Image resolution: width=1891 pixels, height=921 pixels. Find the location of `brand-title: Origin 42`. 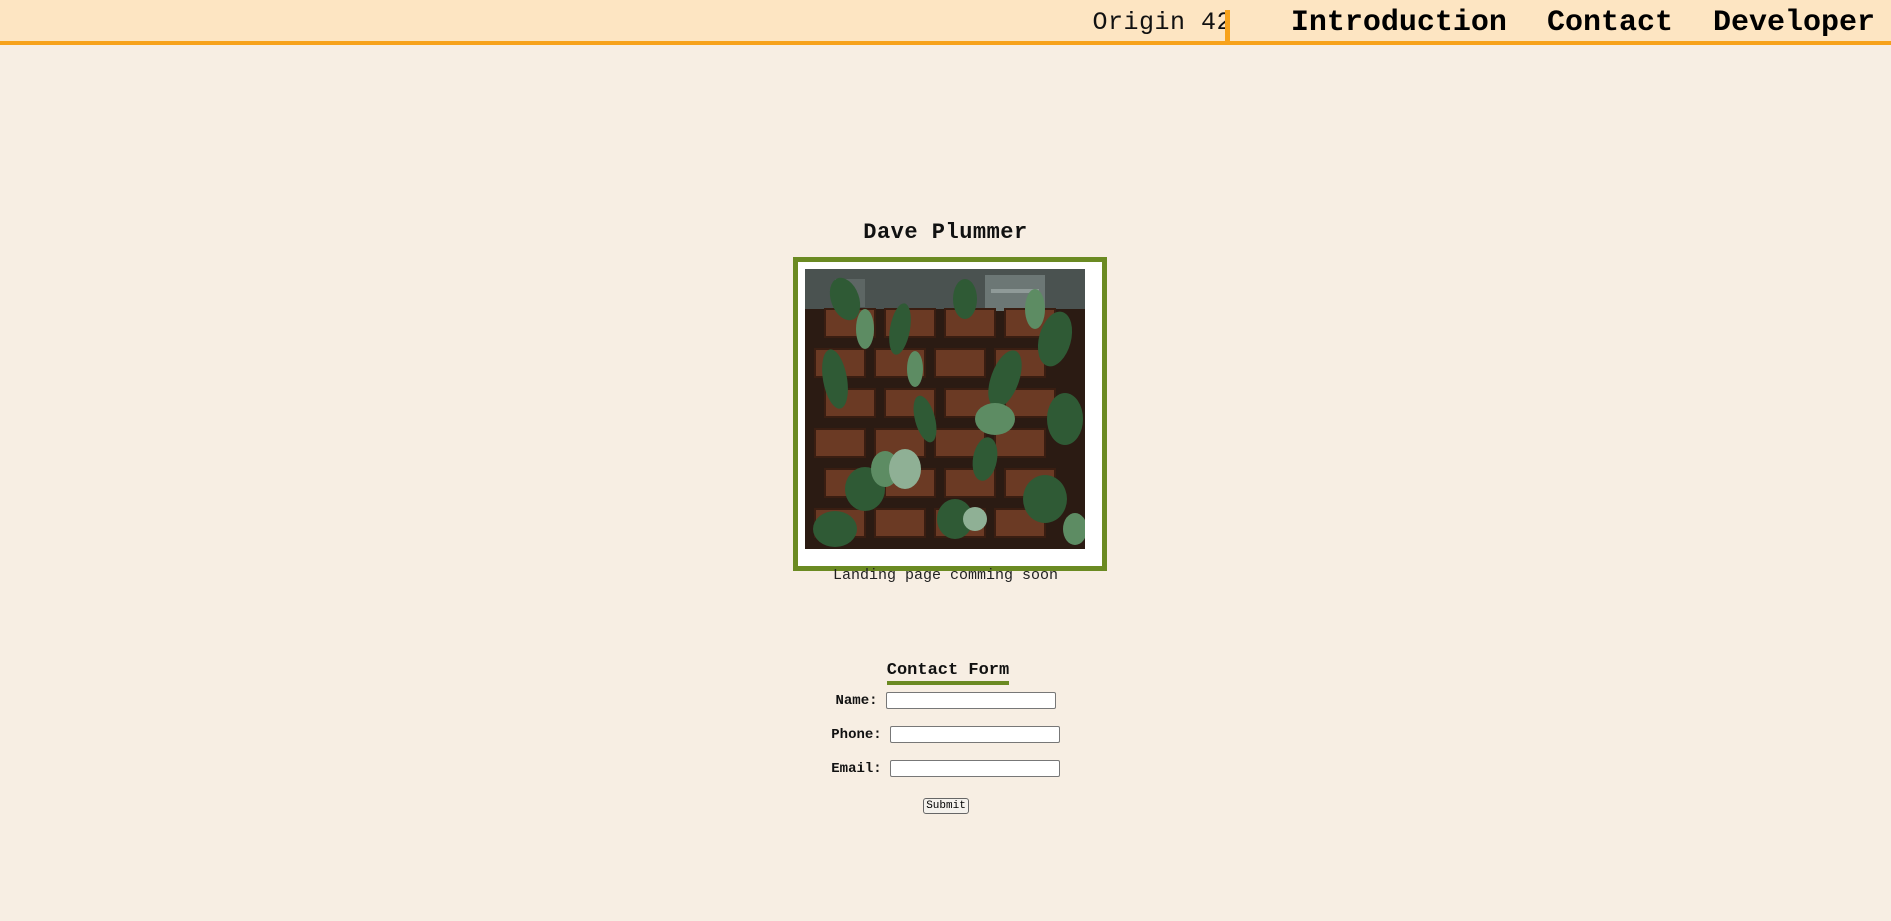

brand-title: Origin 42 is located at coordinates (1162, 22).